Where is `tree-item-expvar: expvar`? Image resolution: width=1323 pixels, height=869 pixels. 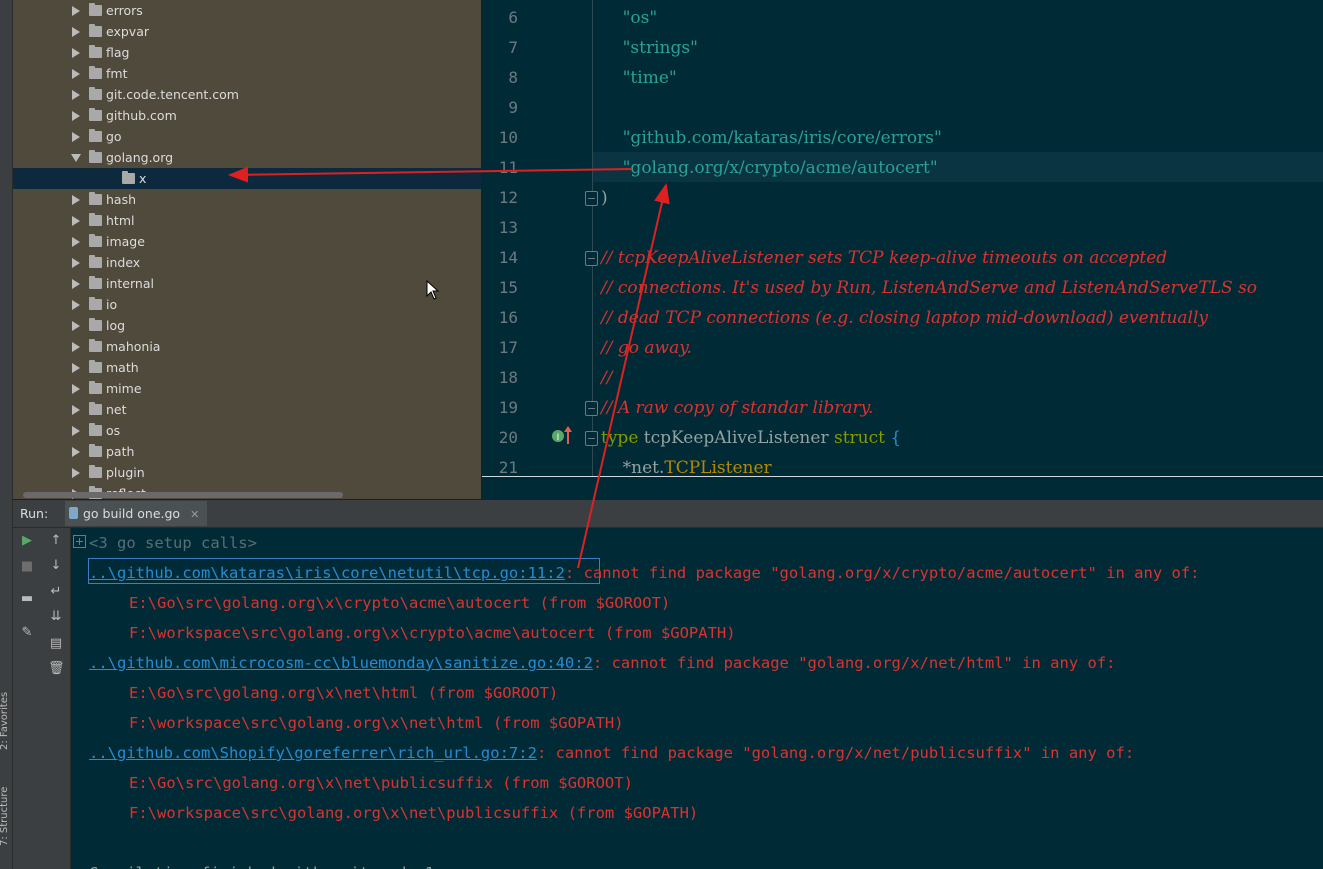 tree-item-expvar: expvar is located at coordinates (247, 31).